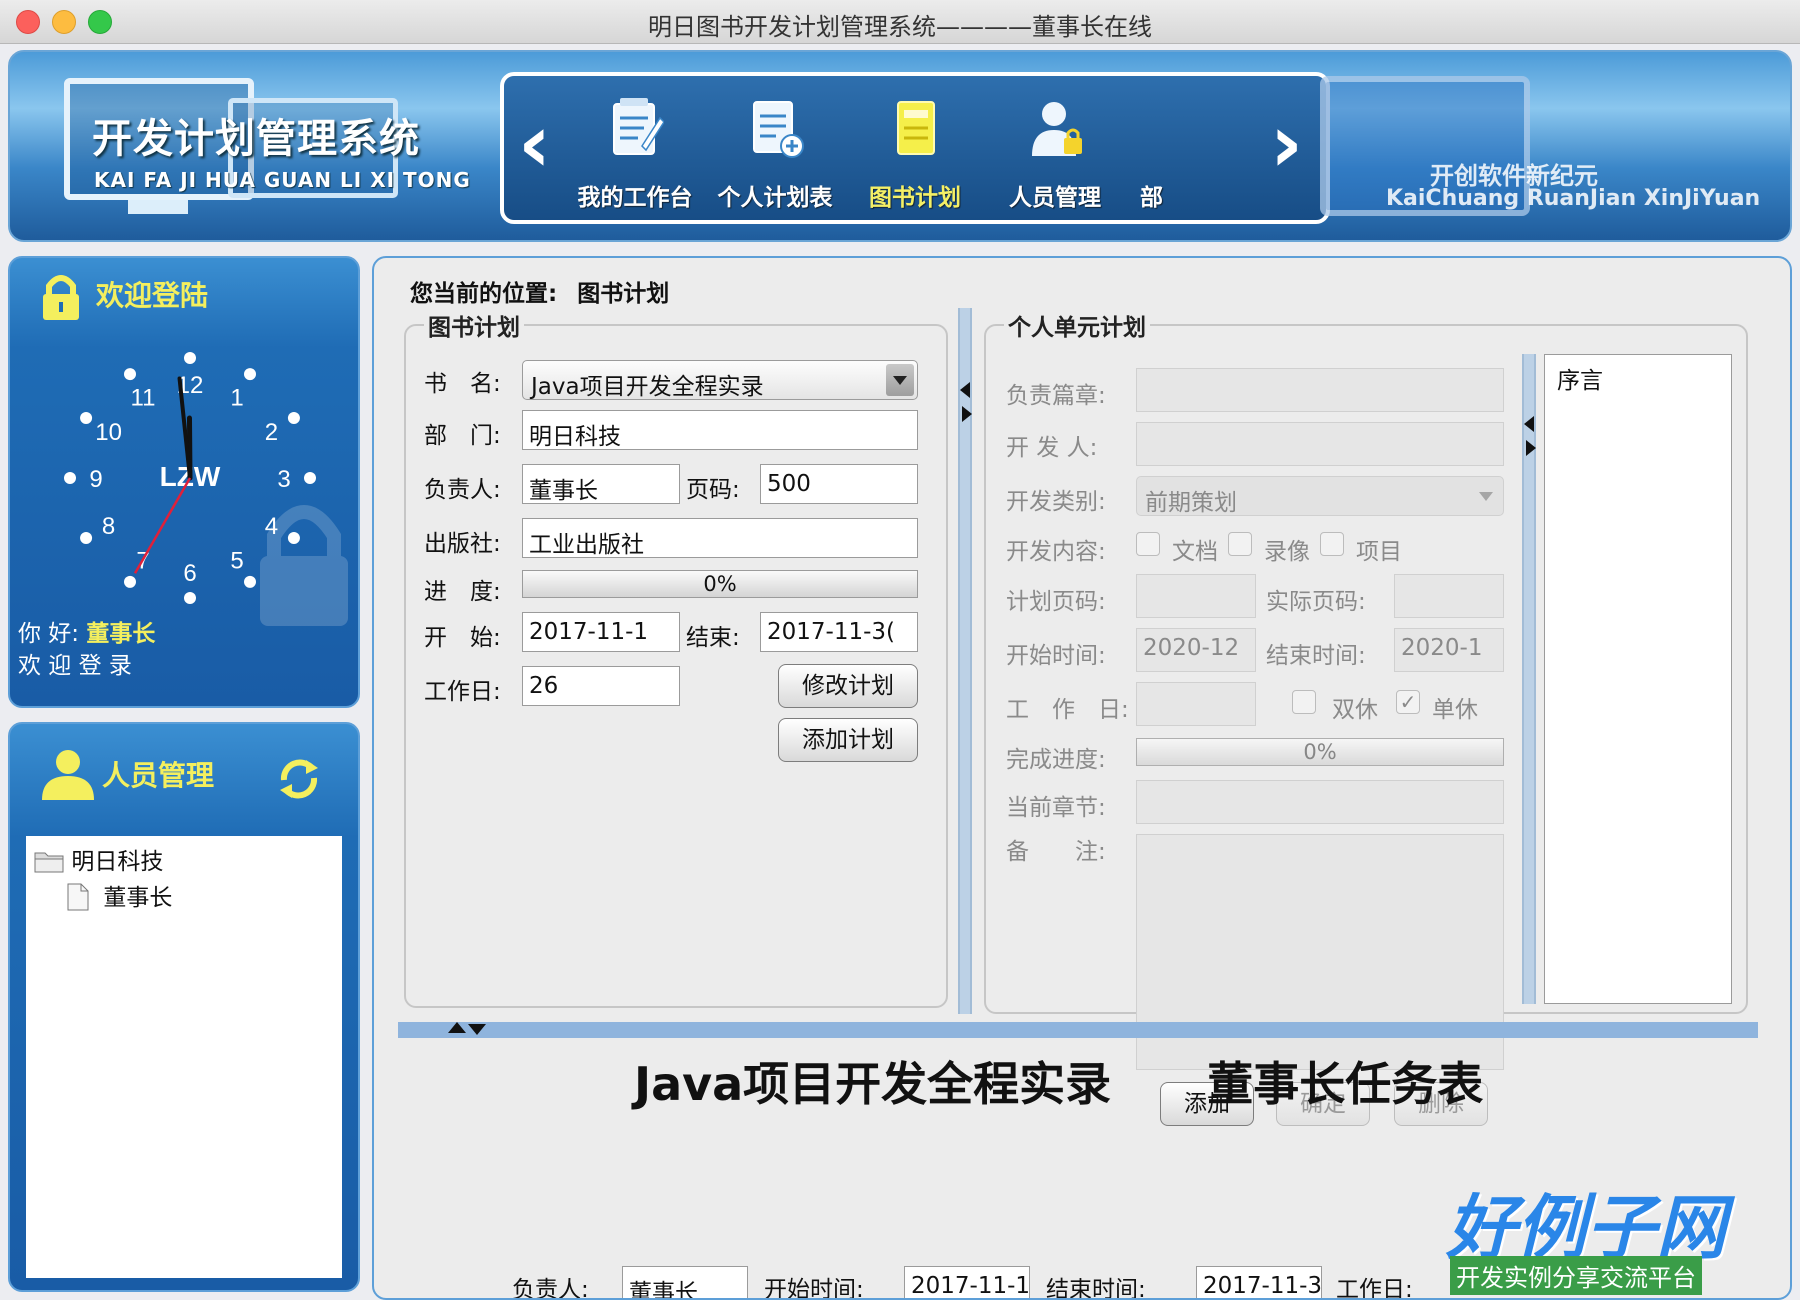  Describe the element at coordinates (108, 432) in the screenshot. I see `clock-numeral: 10` at that location.